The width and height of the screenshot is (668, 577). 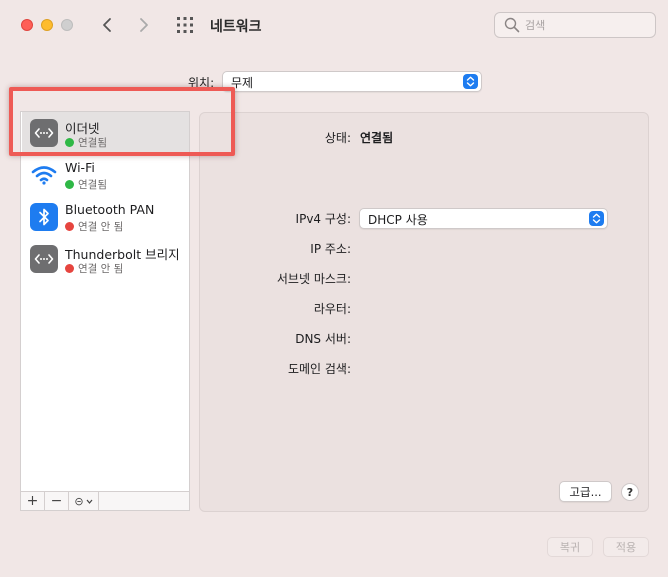 What do you see at coordinates (323, 339) in the screenshot?
I see `dns-server-label: DNS 서버:` at bounding box center [323, 339].